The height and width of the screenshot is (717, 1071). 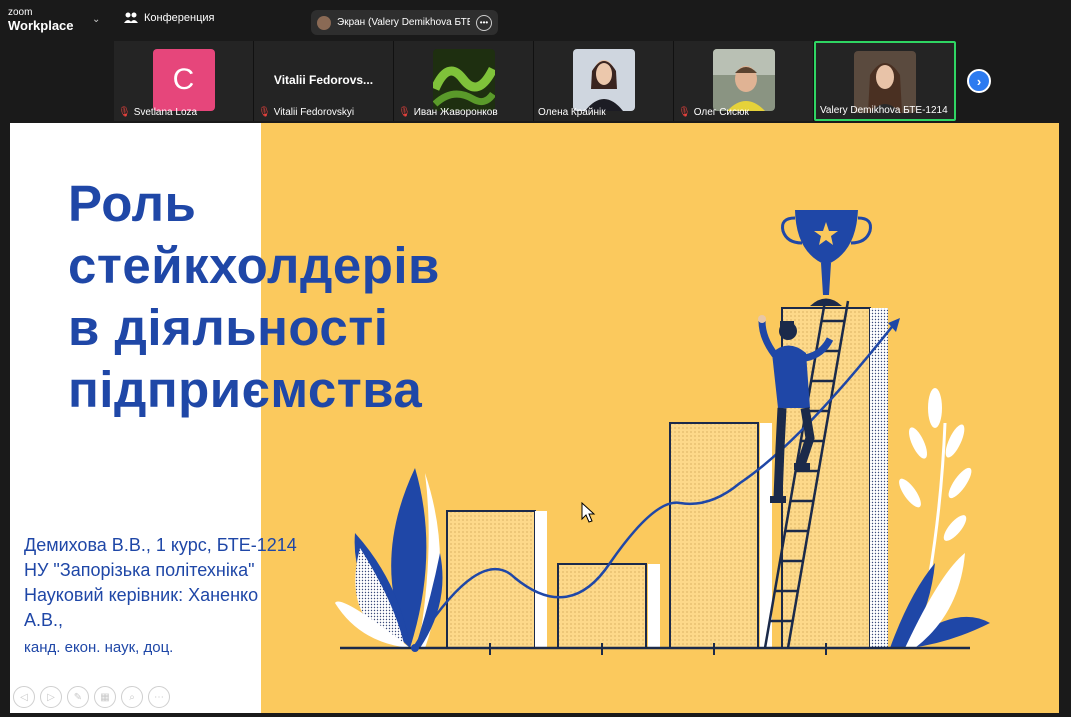 I want to click on participant-name-text: Олег Сисюк, so click(x=721, y=112).